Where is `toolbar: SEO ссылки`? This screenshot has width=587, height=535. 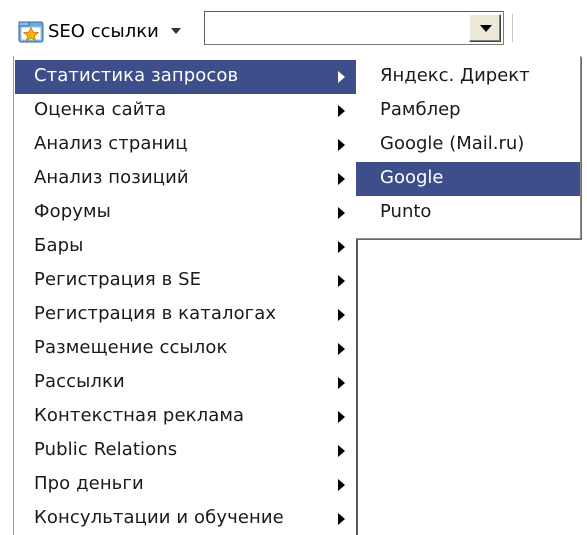 toolbar: SEO ссылки is located at coordinates (293, 28).